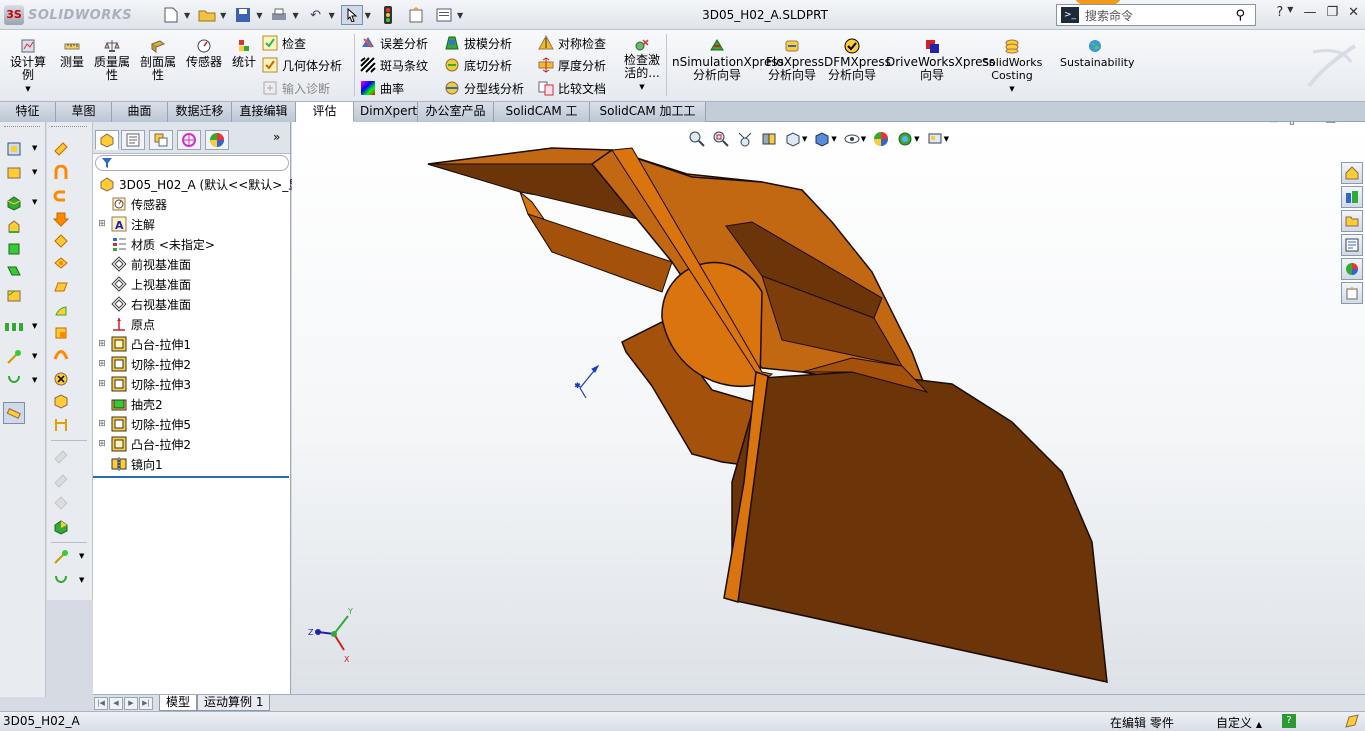 This screenshot has width=1365, height=731. Describe the element at coordinates (107, 140) in the screenshot. I see `featuremanager-tab-icon` at that location.